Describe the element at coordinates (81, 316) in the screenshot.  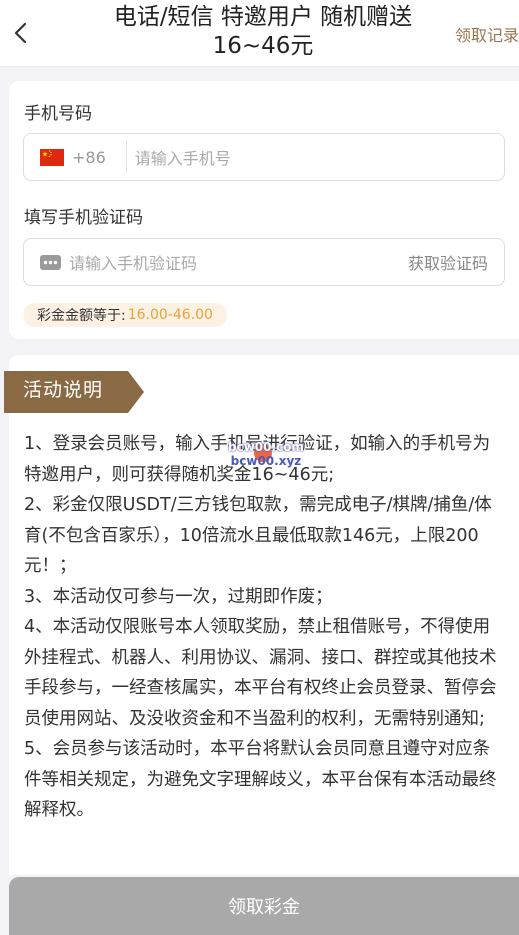
I see `amount-label: 彩金金额等于:` at that location.